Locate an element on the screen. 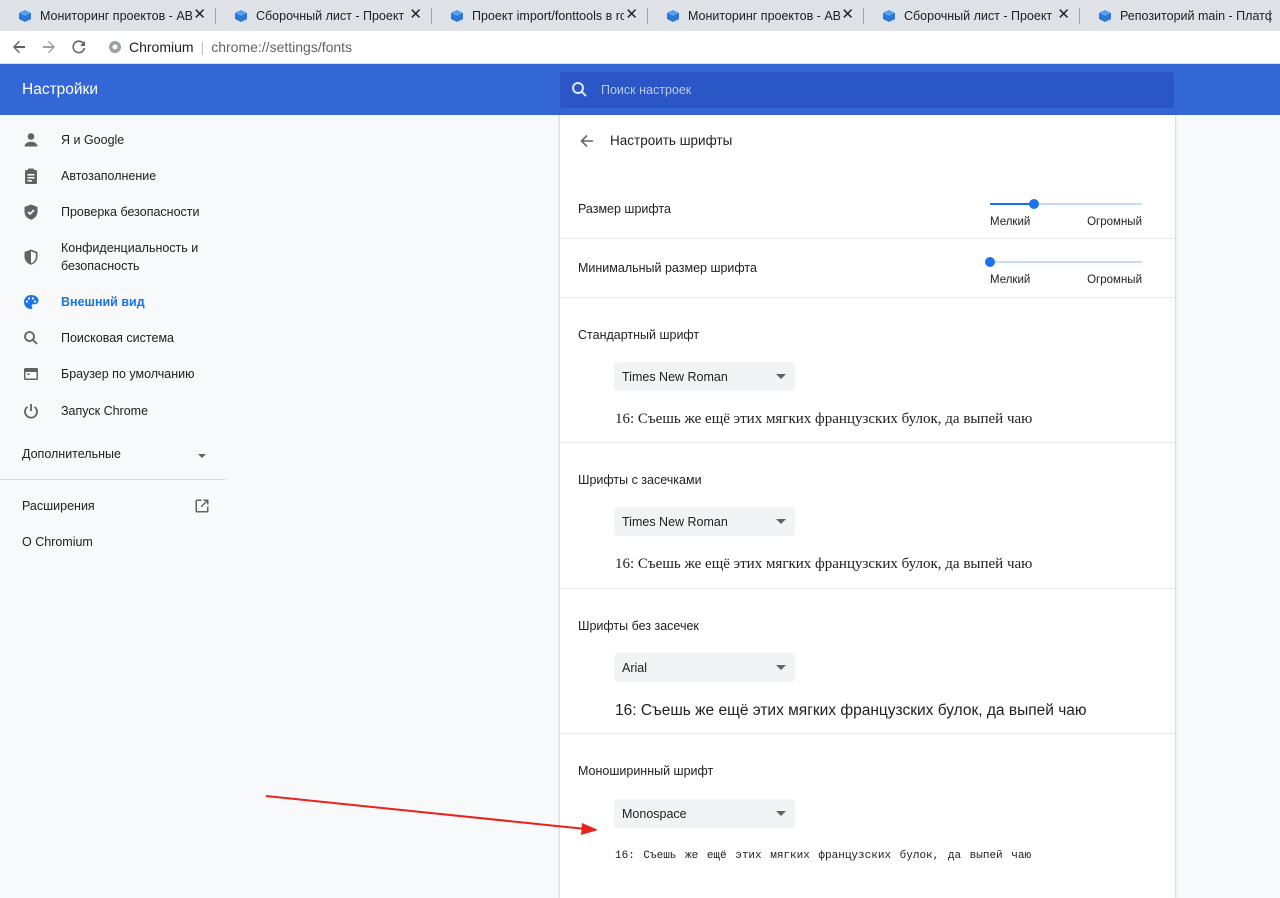 Image resolution: width=1280 pixels, height=898 pixels. sidebar-item-default-browser: Браузер по умолчанию is located at coordinates (113, 374).